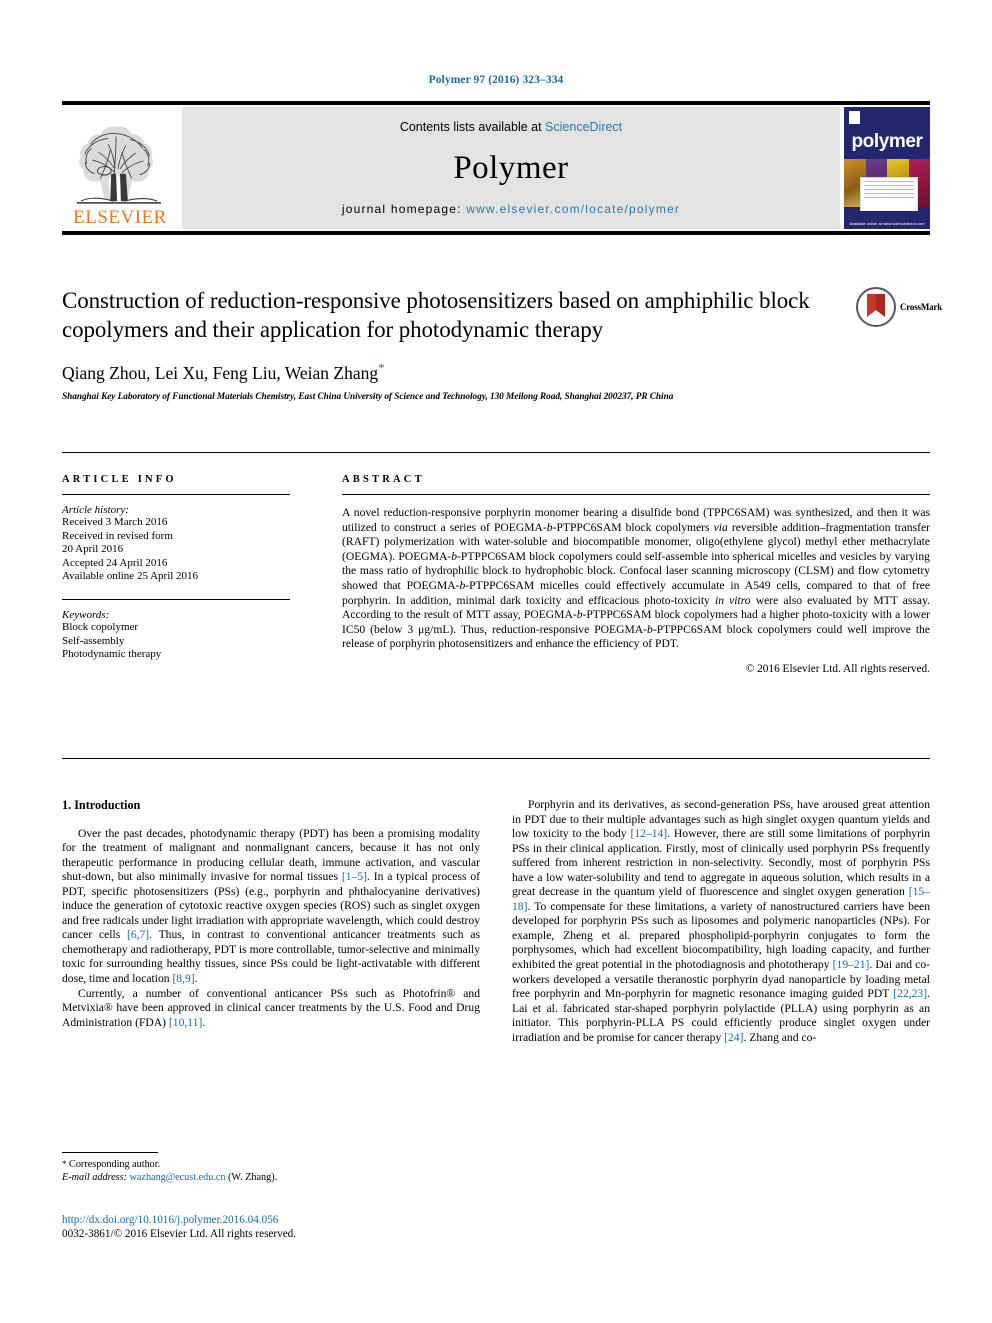 Image resolution: width=992 pixels, height=1323 pixels. What do you see at coordinates (253, 1177) in the screenshot?
I see `email-owner: (W. Zhang).` at bounding box center [253, 1177].